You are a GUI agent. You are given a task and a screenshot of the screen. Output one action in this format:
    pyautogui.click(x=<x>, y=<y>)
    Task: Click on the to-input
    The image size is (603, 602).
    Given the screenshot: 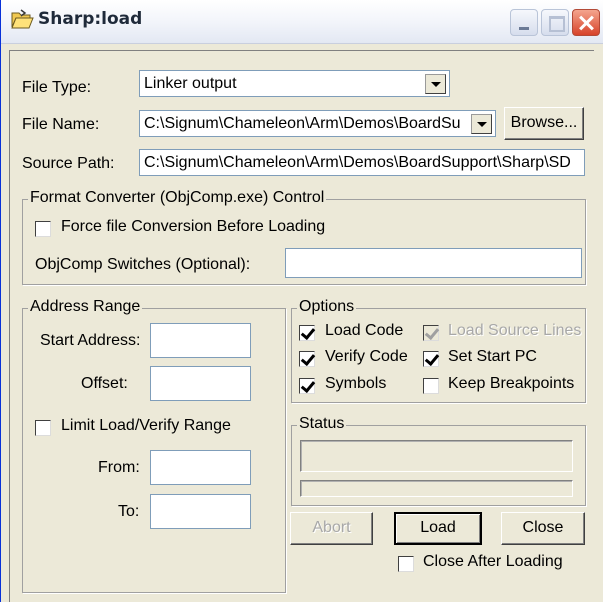 What is the action you would take?
    pyautogui.click(x=200, y=511)
    